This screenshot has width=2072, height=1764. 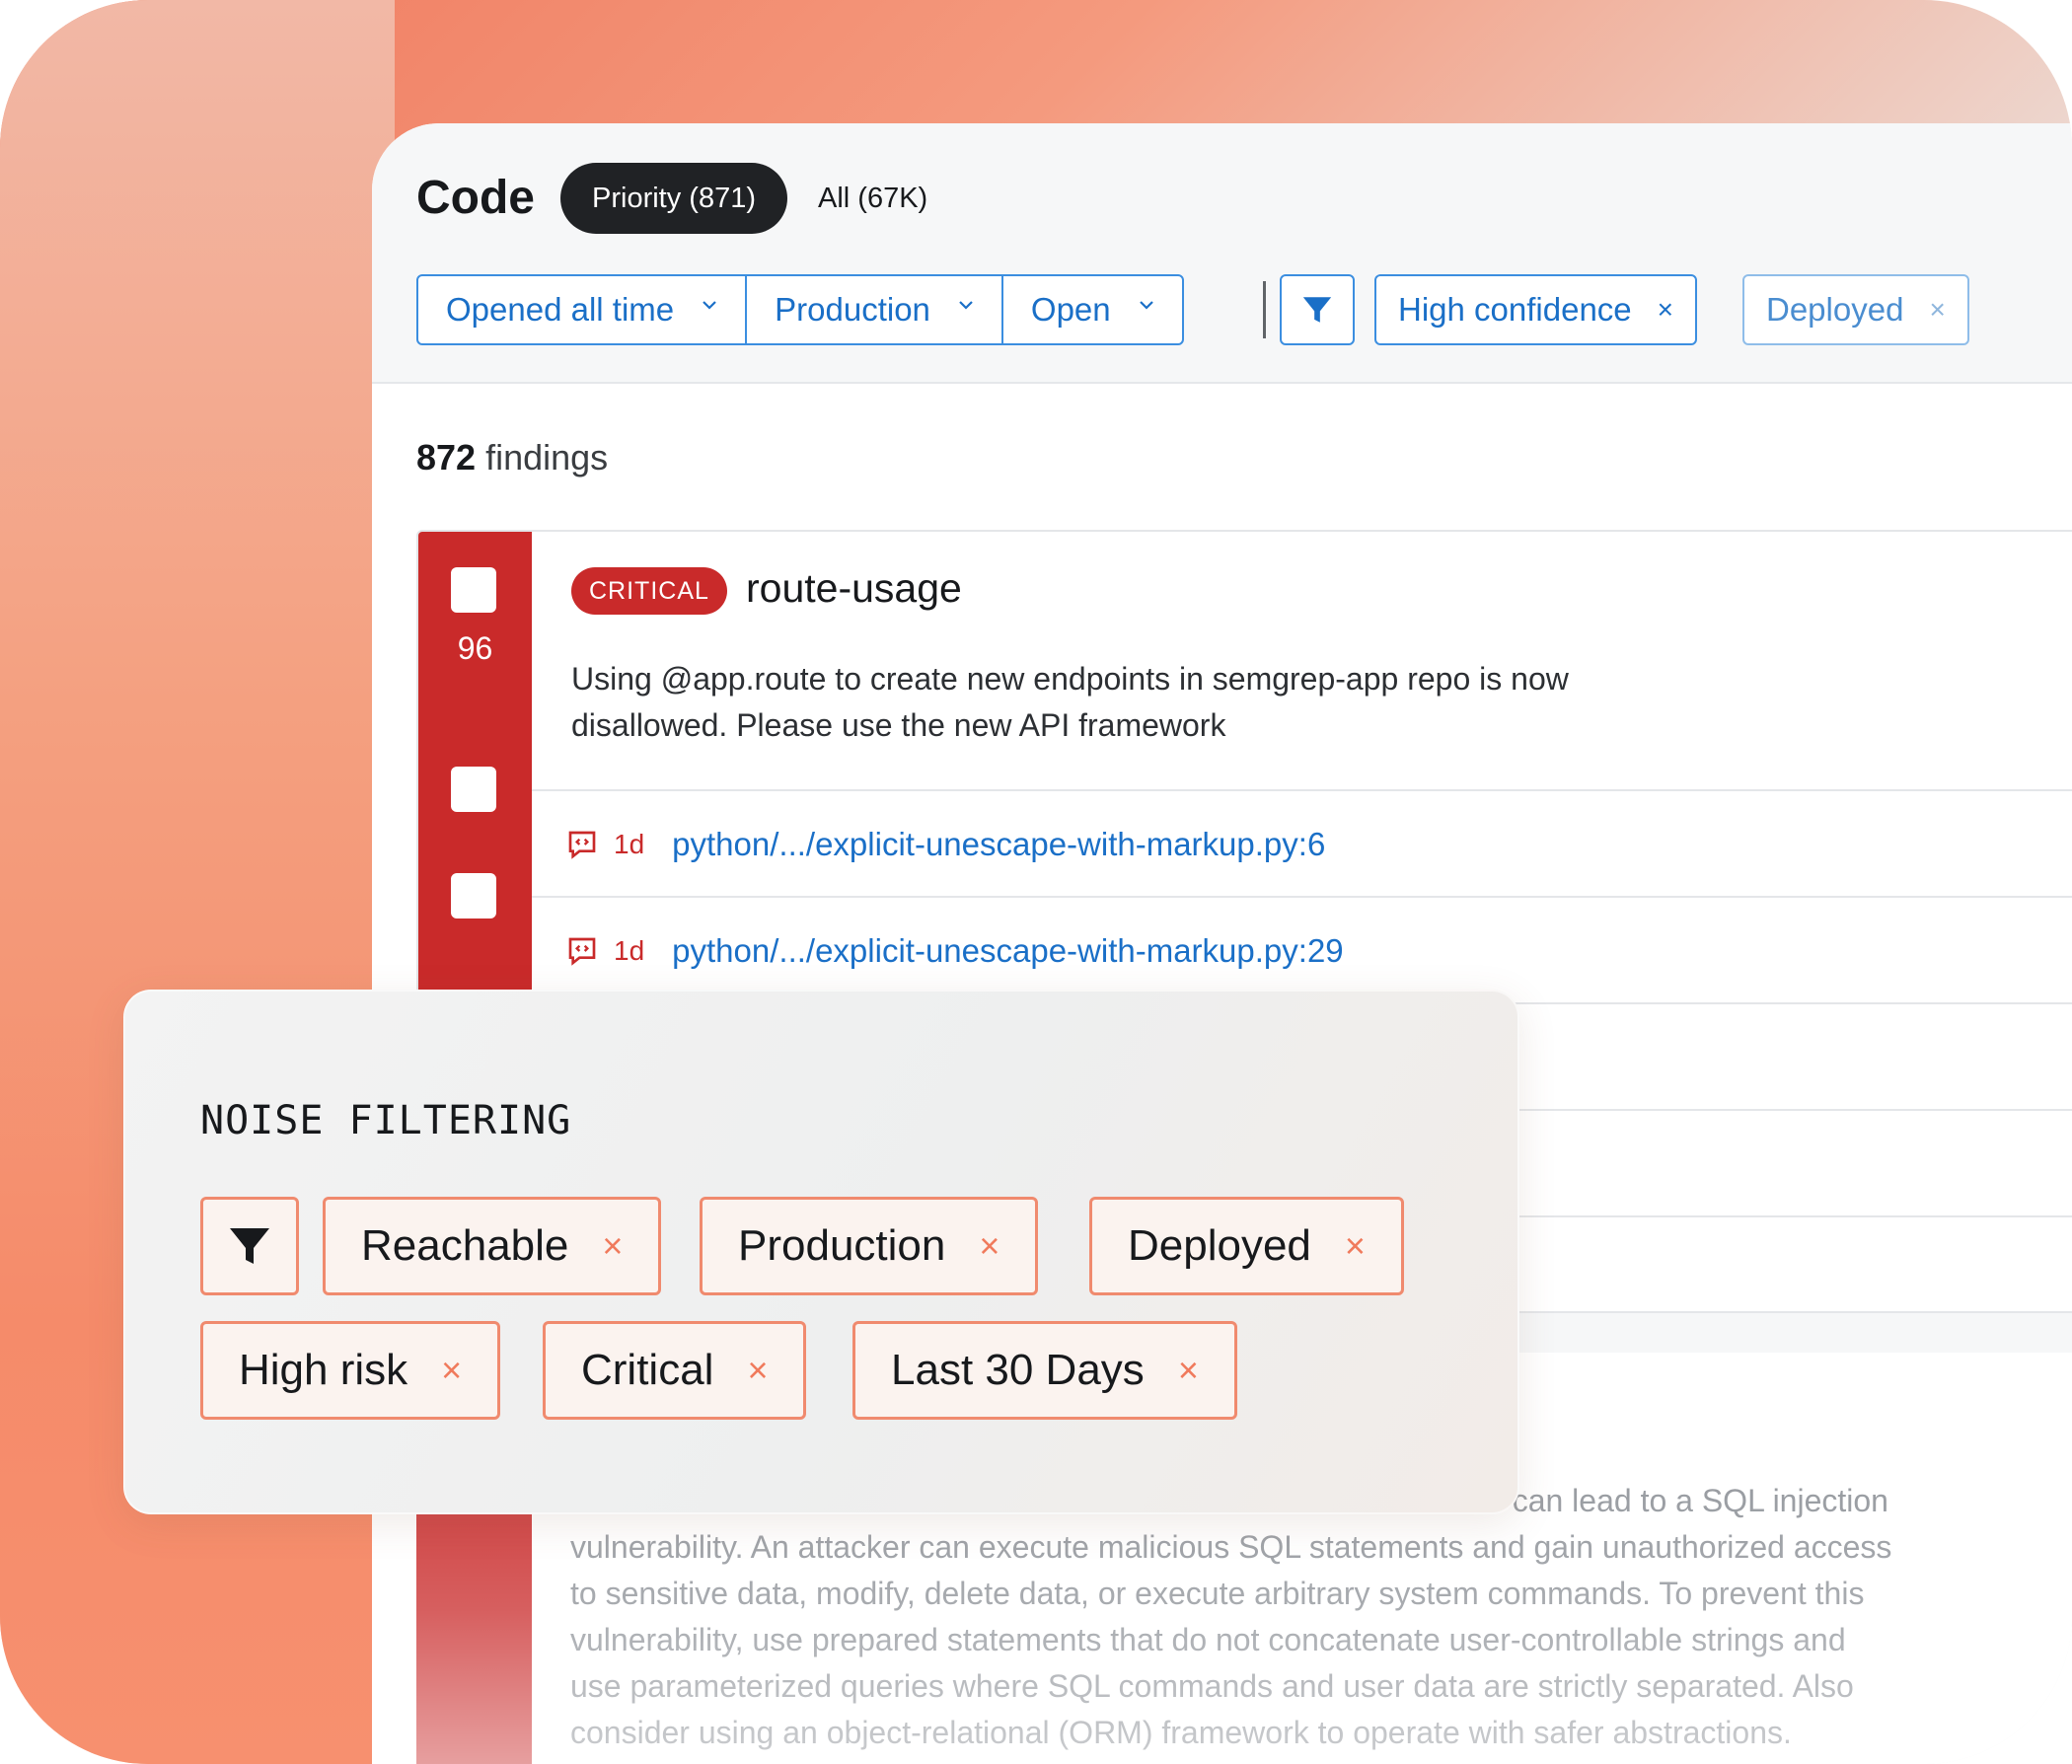 I want to click on chip-label: Reachable, so click(x=465, y=1245).